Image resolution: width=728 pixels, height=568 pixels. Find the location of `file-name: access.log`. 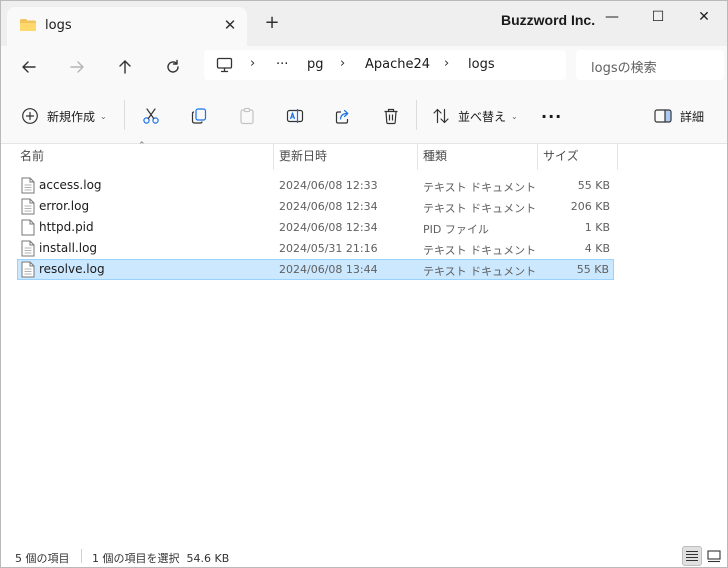

file-name: access.log is located at coordinates (70, 185).